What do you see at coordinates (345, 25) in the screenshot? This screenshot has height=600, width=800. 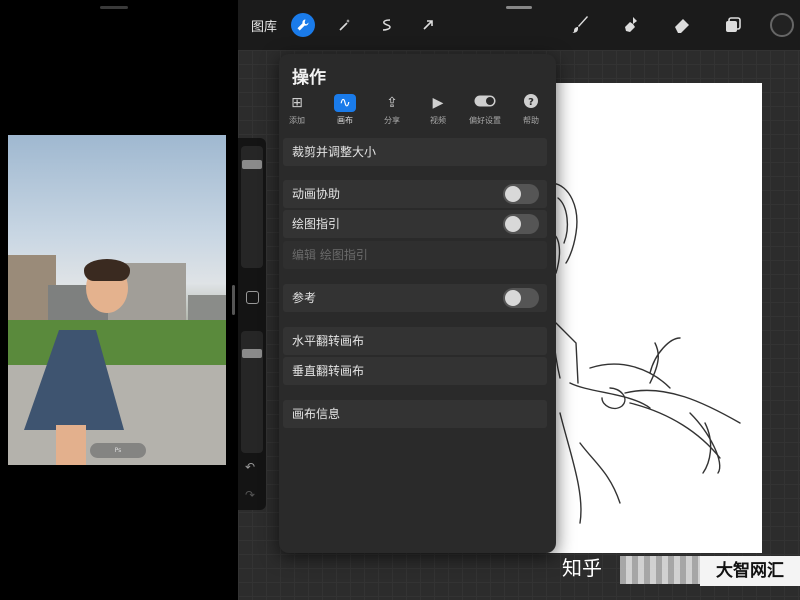 I see `magic-wand-icon` at bounding box center [345, 25].